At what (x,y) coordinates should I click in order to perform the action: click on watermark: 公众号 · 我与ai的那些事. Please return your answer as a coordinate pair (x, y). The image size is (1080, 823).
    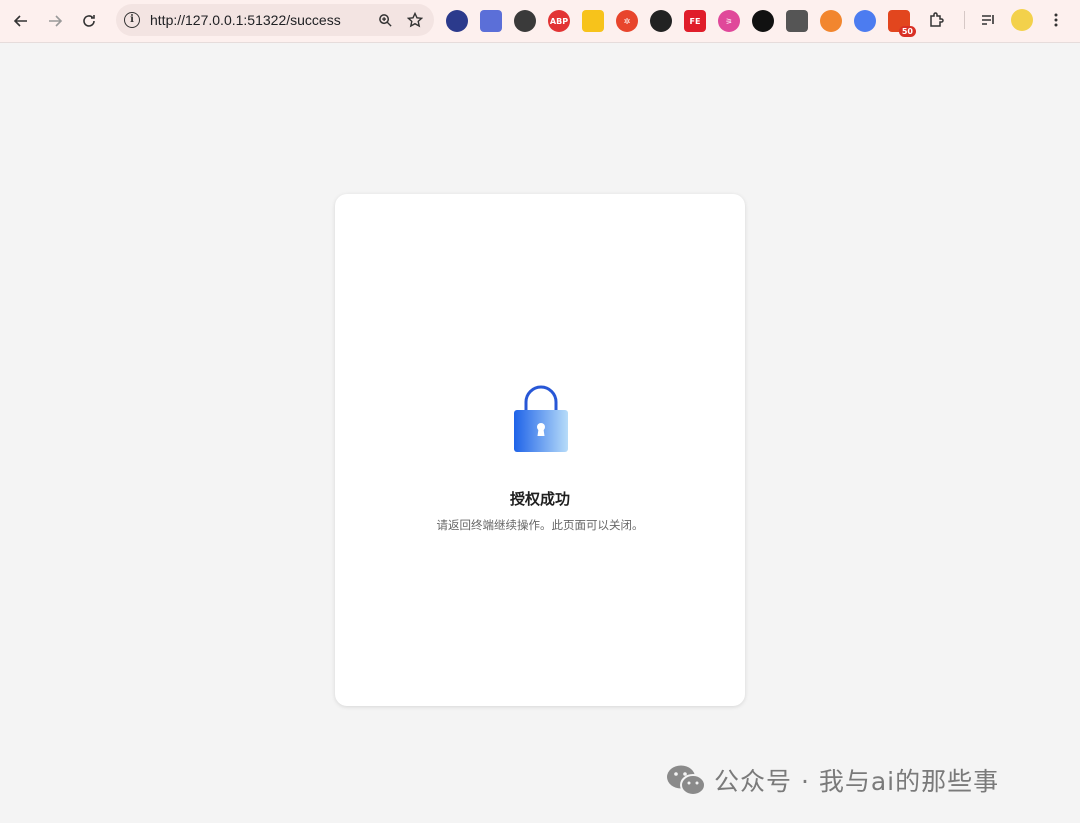
    Looking at the image, I should click on (832, 780).